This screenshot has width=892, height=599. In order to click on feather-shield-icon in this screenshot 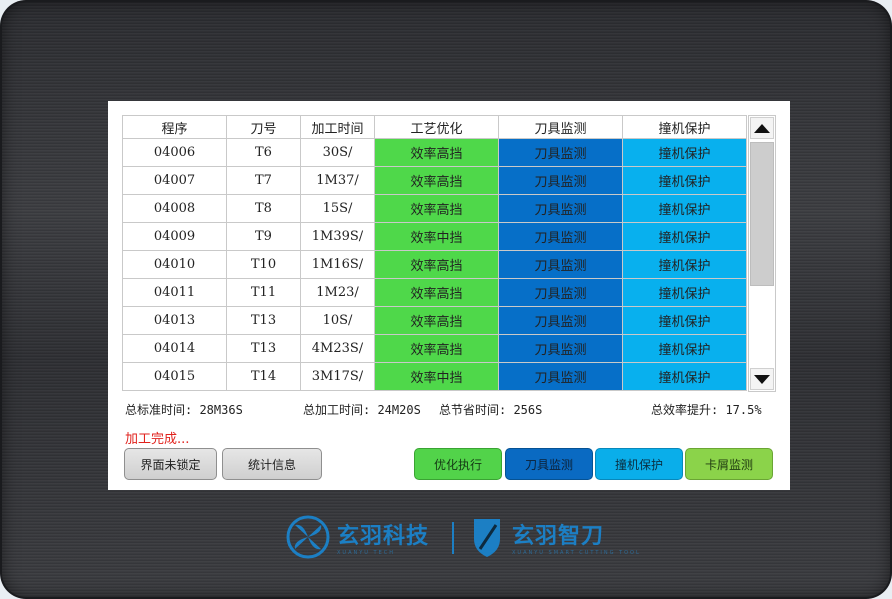, I will do `click(487, 538)`.